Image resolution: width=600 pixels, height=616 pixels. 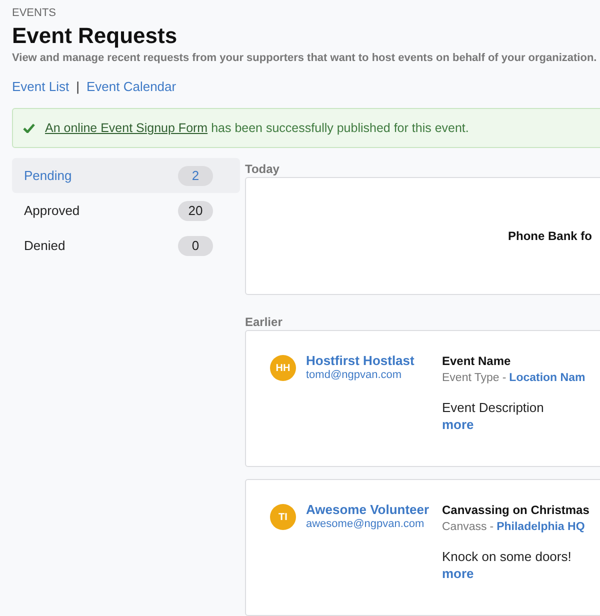 I want to click on count-badge: 2, so click(x=195, y=176).